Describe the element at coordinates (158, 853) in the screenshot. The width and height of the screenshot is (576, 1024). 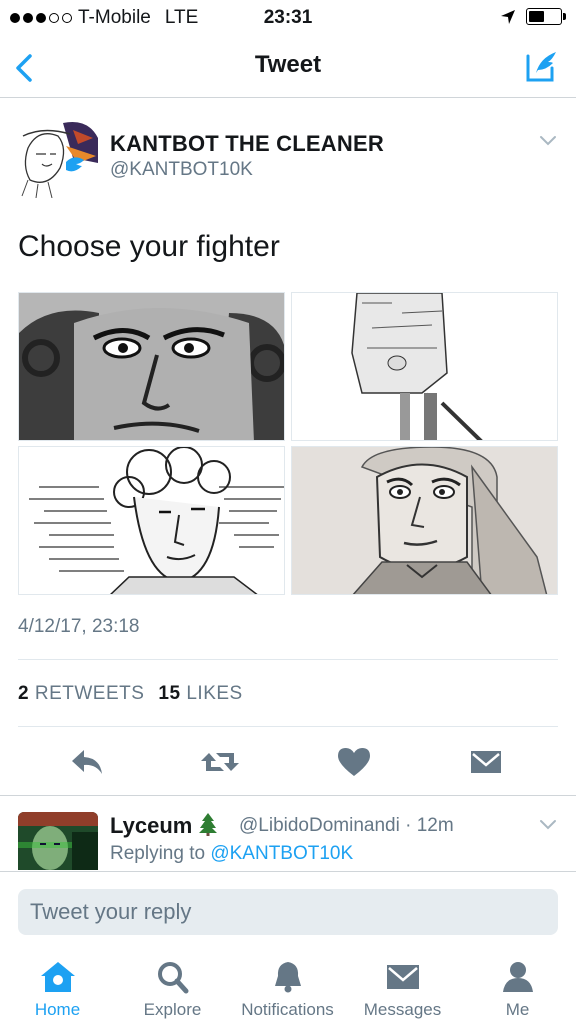
I see `replying-to-prefix: Replying to` at that location.